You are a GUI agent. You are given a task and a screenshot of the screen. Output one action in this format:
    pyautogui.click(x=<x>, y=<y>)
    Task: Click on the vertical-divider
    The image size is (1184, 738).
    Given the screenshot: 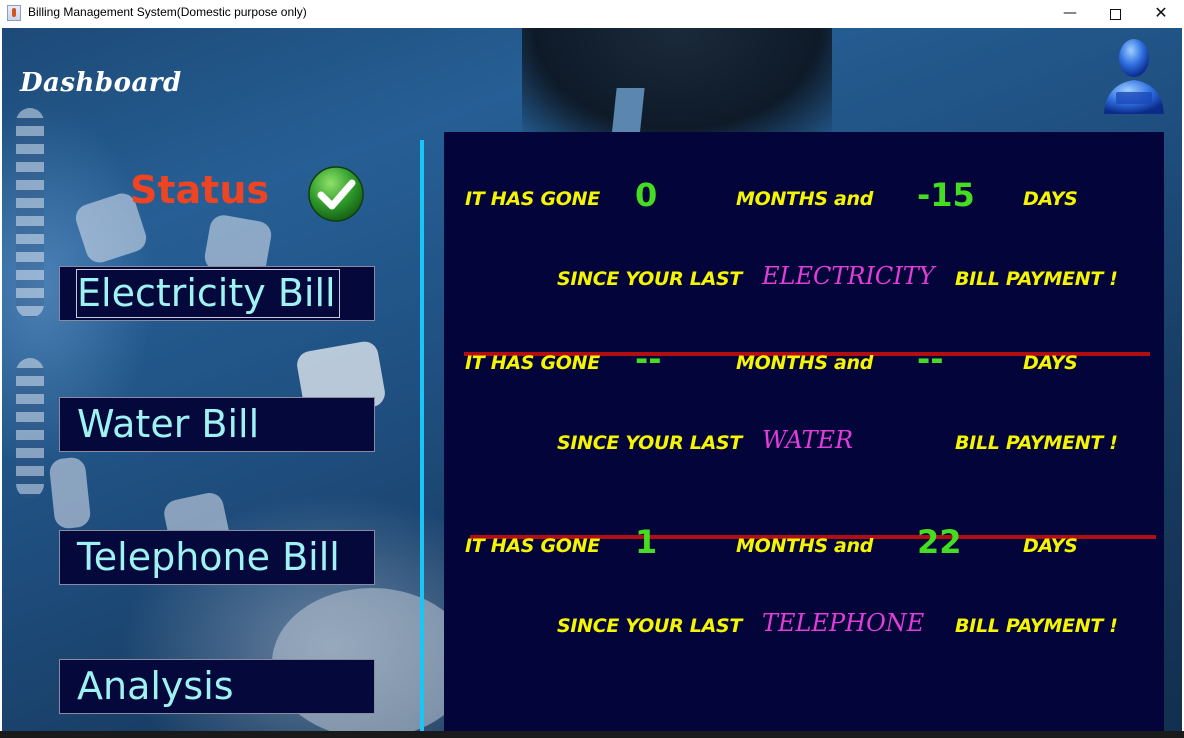 What is the action you would take?
    pyautogui.click(x=422, y=435)
    